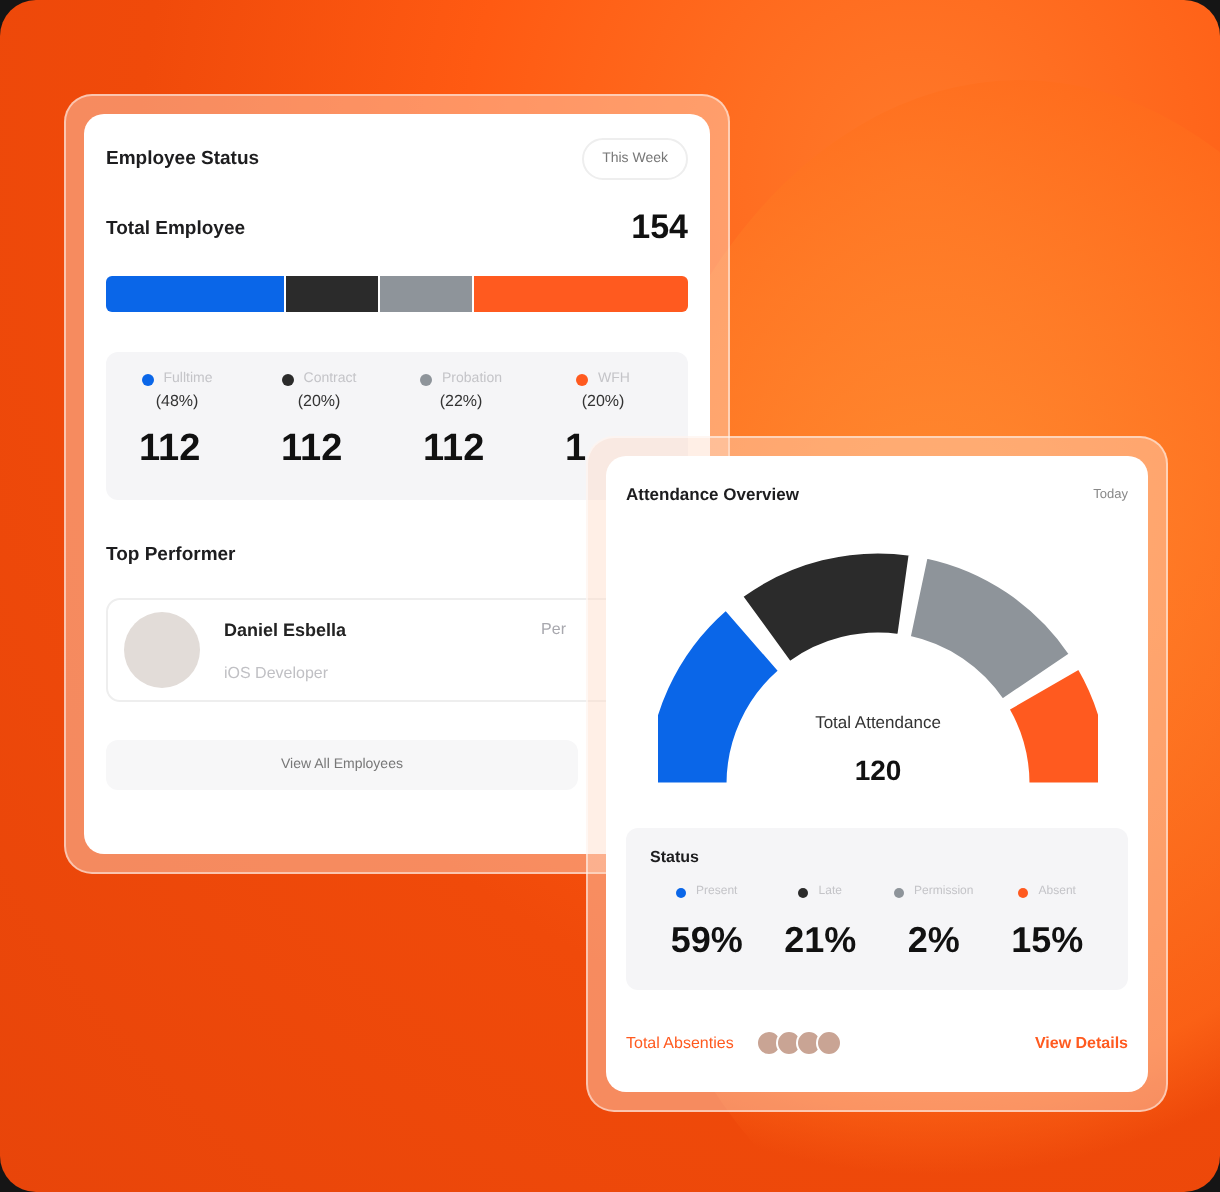  Describe the element at coordinates (183, 159) in the screenshot. I see `card-title: Employee Status` at that location.